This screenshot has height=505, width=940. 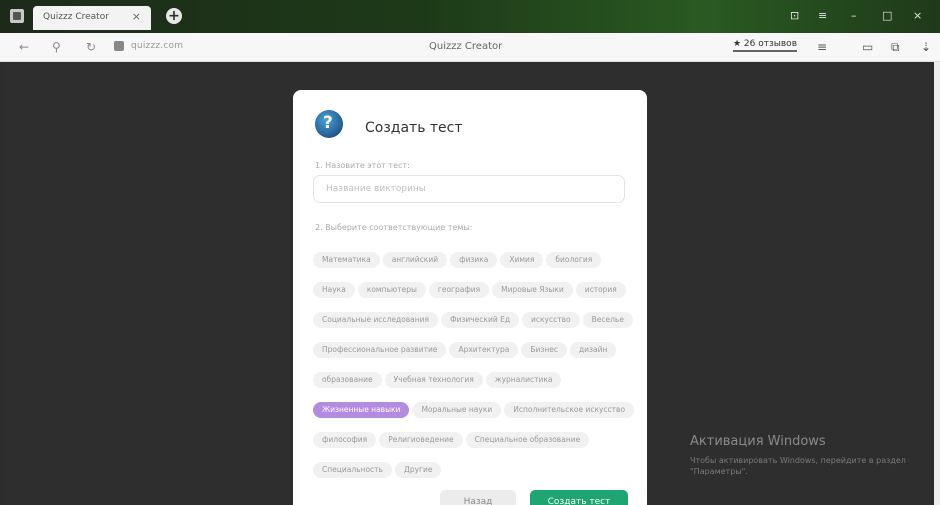 I want to click on menu-icon: ≡, so click(x=822, y=15).